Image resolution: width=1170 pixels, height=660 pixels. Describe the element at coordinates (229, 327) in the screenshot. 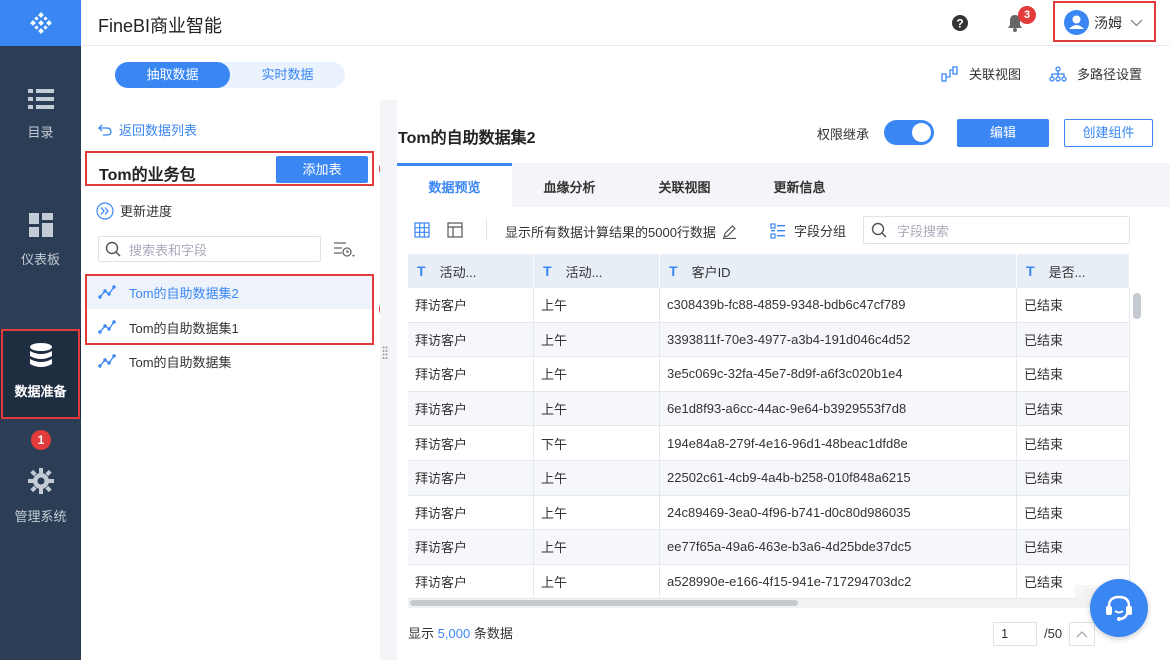

I see `list-item: Tom的自助数据集1` at that location.